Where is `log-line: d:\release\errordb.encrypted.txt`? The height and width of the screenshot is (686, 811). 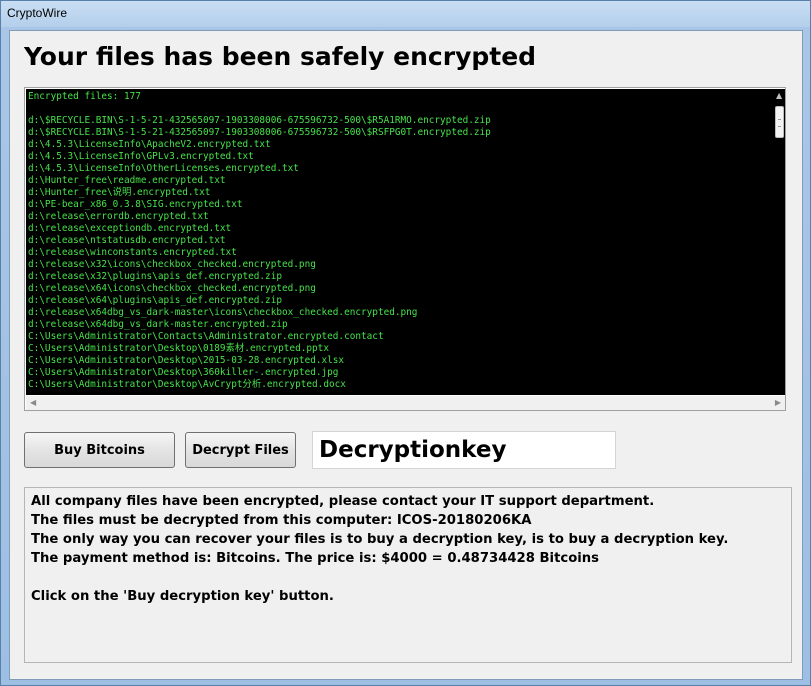
log-line: d:\release\errordb.encrypted.txt is located at coordinates (118, 216).